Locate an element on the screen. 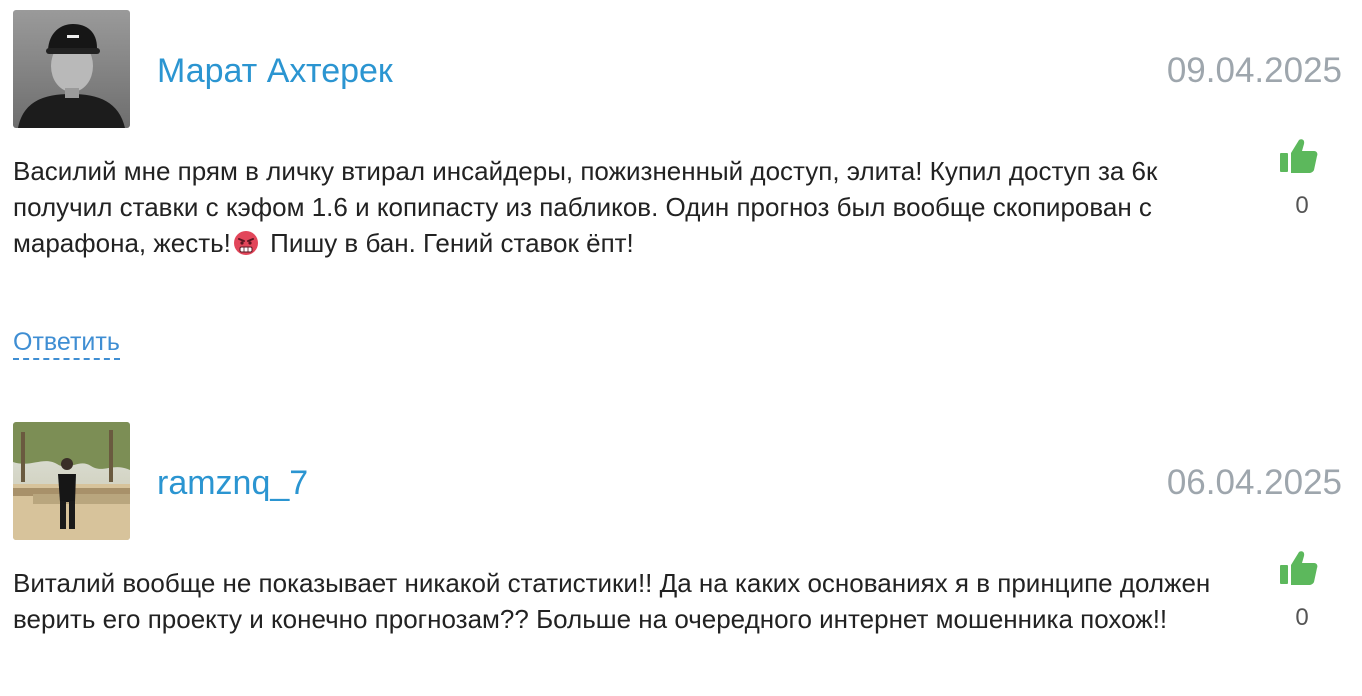 The height and width of the screenshot is (696, 1362). author-link: Марат Ахтерек is located at coordinates (275, 71).